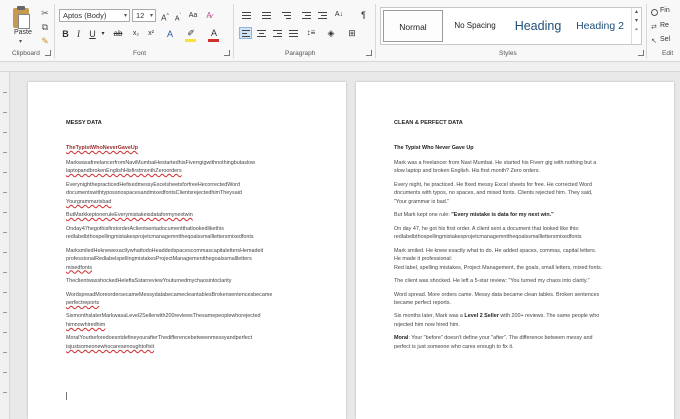  What do you see at coordinates (103, 34) in the screenshot?
I see `underline-dropdown-icon: ▾` at bounding box center [103, 34].